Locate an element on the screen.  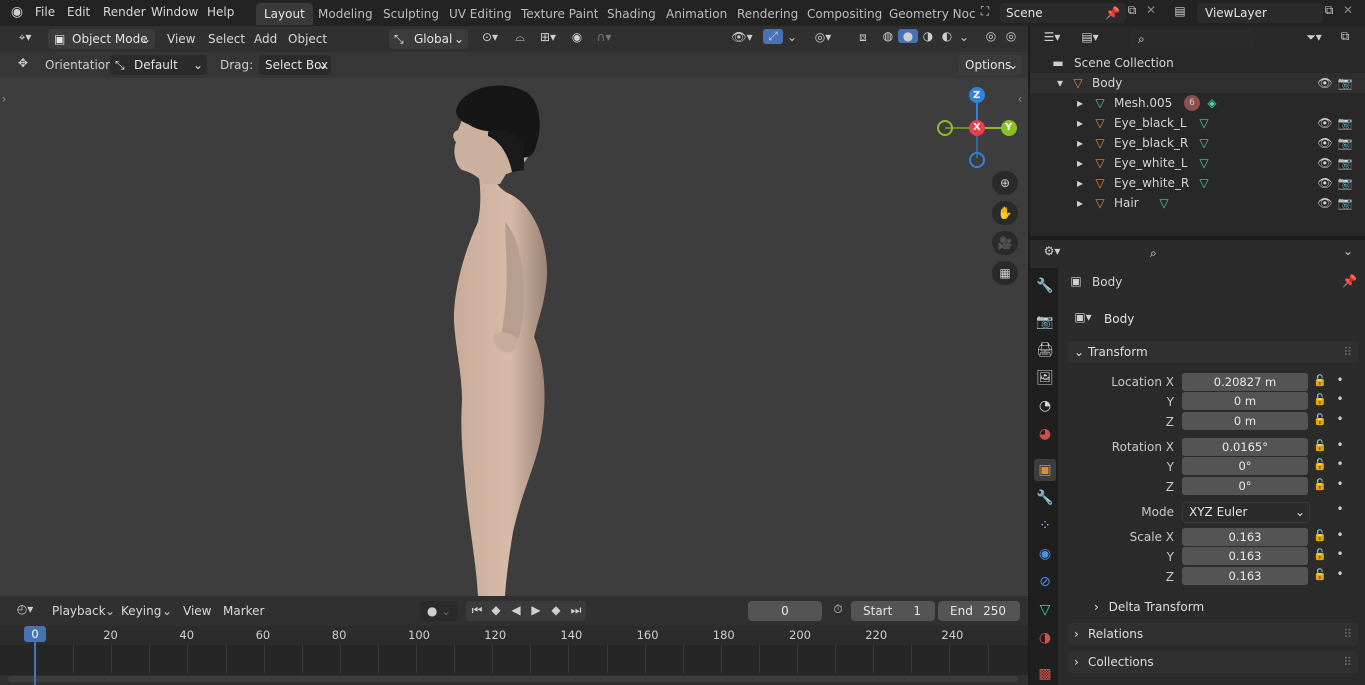
sidebar-expand-icon: ‹ is located at coordinates (1020, 99).